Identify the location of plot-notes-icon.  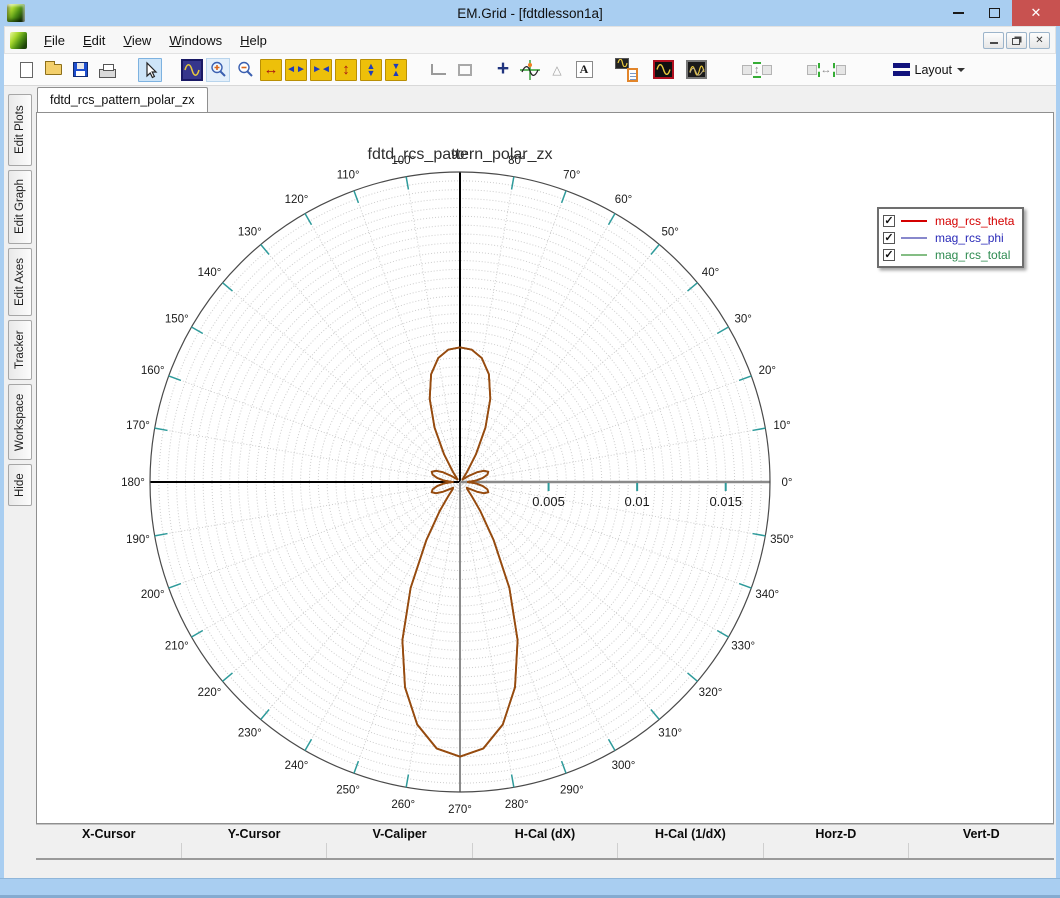
(627, 69).